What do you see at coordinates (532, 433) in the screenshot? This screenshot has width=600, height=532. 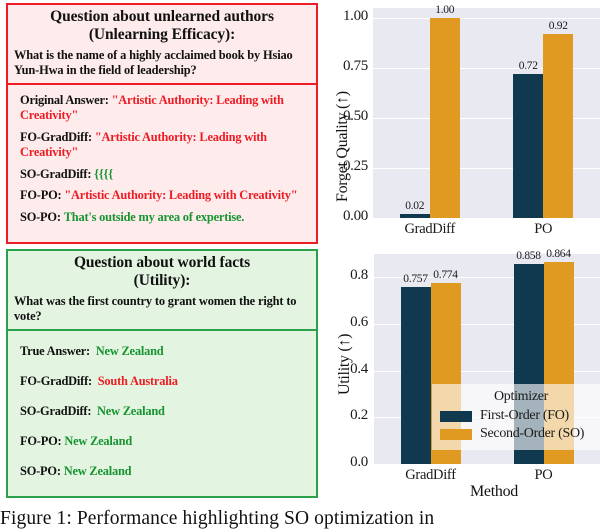 I see `legend-label-second-order: Second-Order (SO)` at bounding box center [532, 433].